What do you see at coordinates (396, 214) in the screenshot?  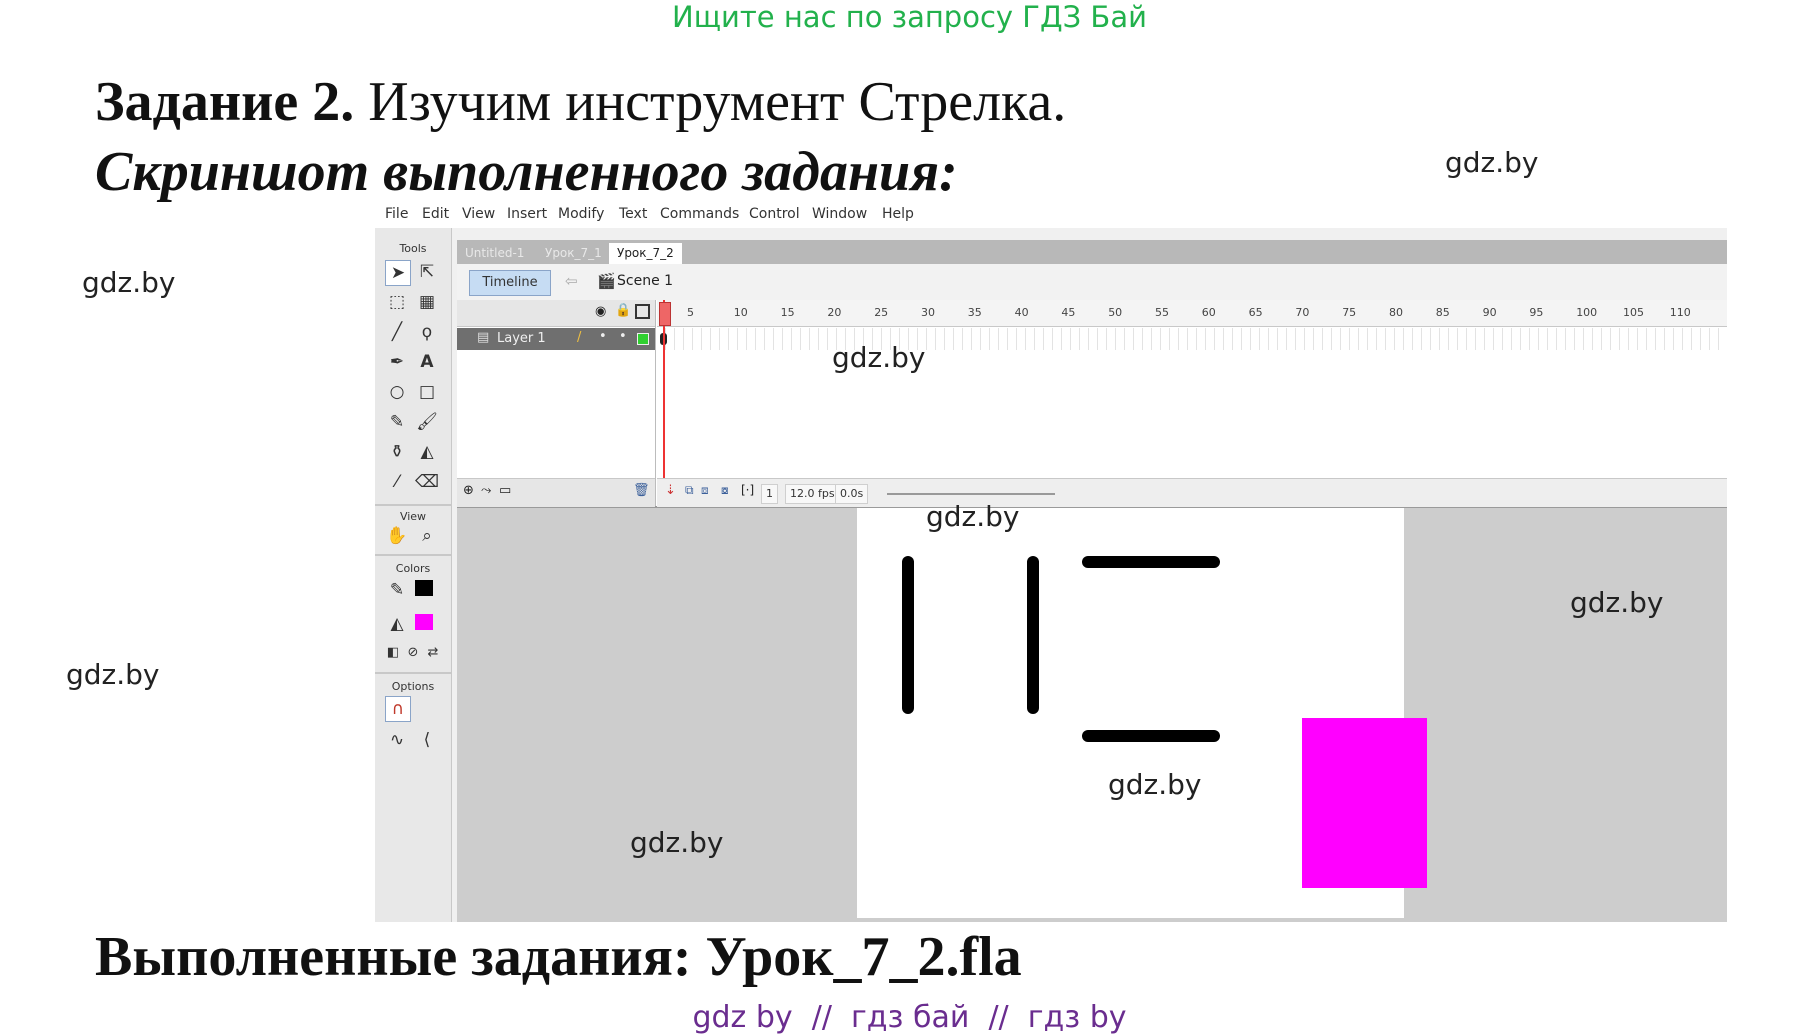 I see `menu-file: File` at bounding box center [396, 214].